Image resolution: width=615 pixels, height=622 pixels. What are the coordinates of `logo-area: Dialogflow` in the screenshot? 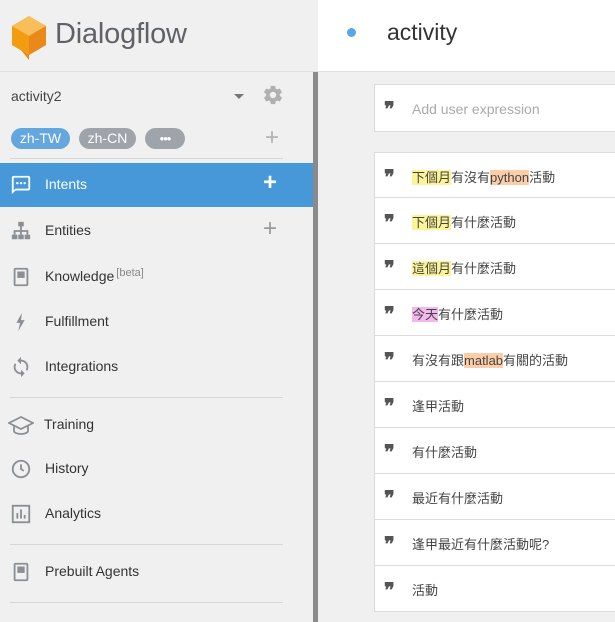 It's located at (159, 36).